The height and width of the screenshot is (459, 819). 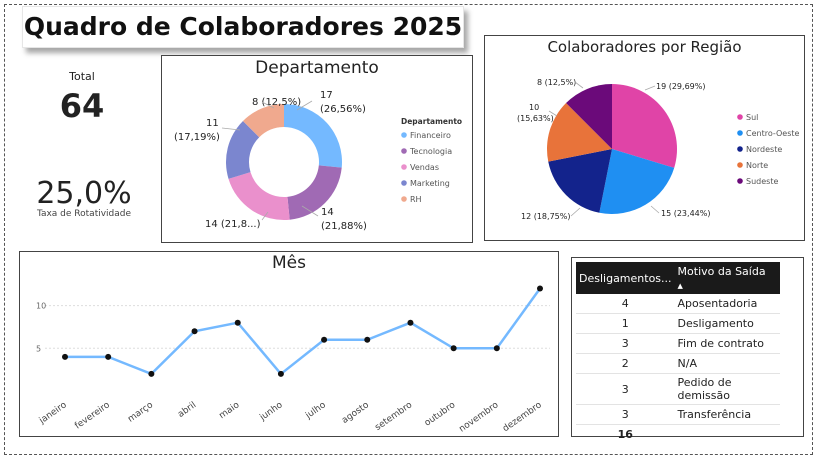 I want to click on dept-label-vendas-count: 8 (12,5%), so click(x=276, y=102).